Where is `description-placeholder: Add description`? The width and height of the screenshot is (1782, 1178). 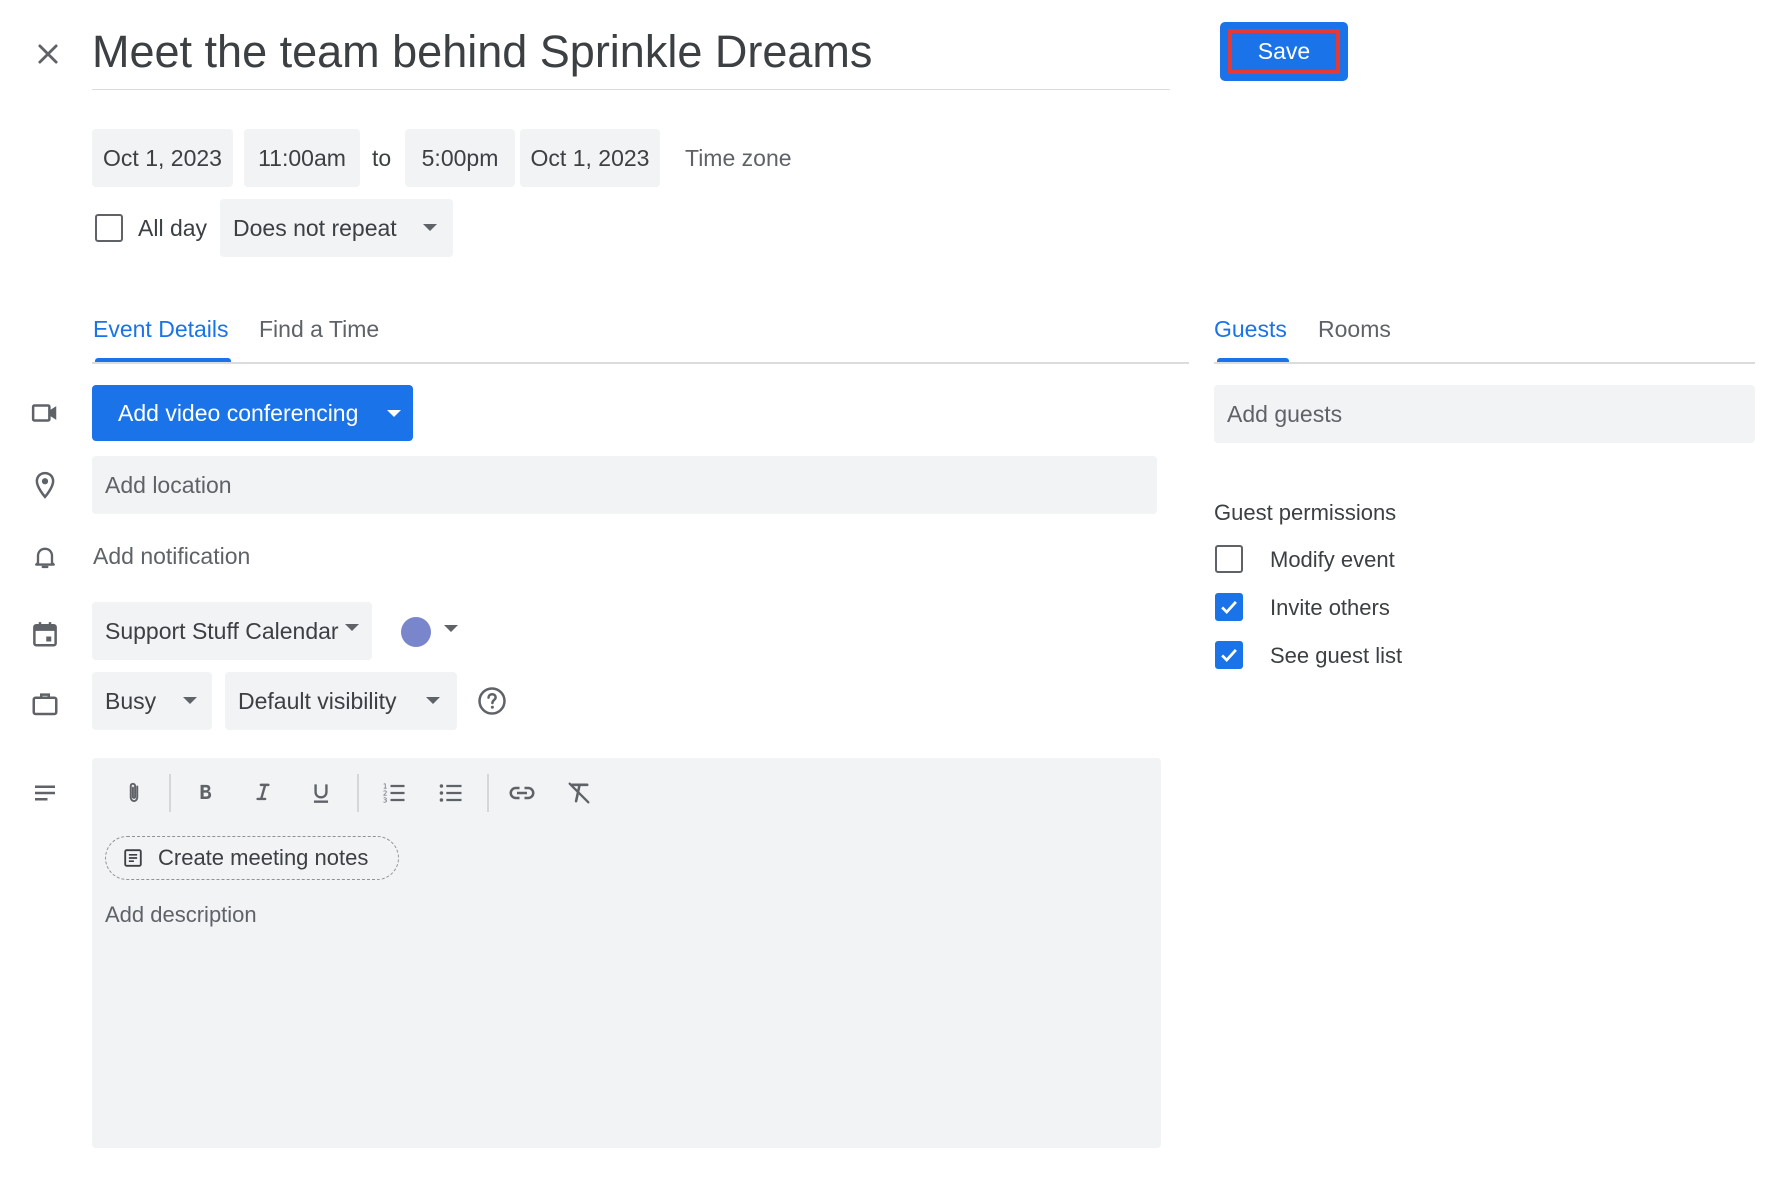
description-placeholder: Add description is located at coordinates (181, 914).